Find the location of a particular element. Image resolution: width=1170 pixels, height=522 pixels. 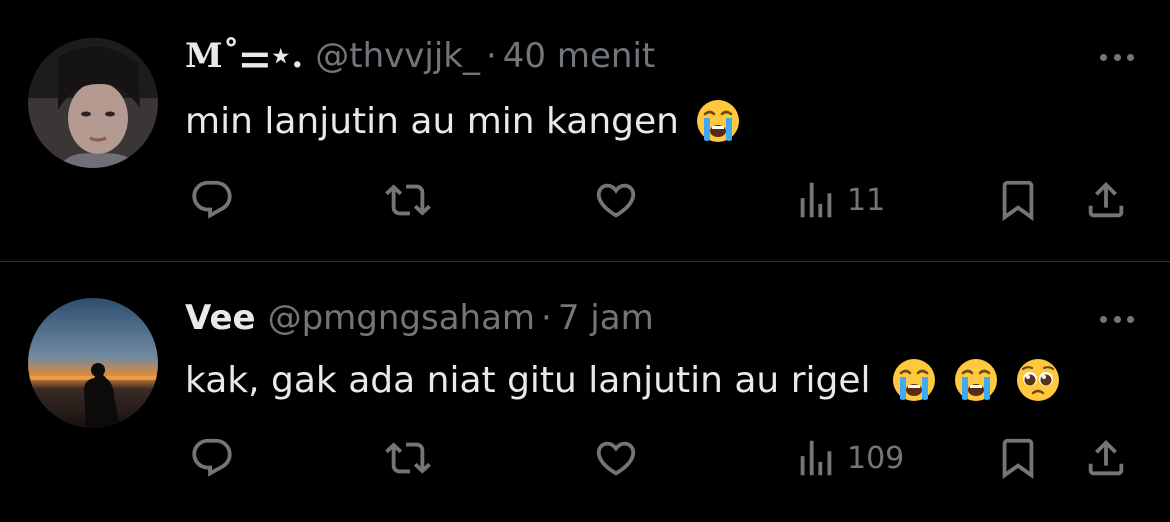

tweet-text: kak, gak ada niat gitu lanjutin au rigel is located at coordinates (623, 380).